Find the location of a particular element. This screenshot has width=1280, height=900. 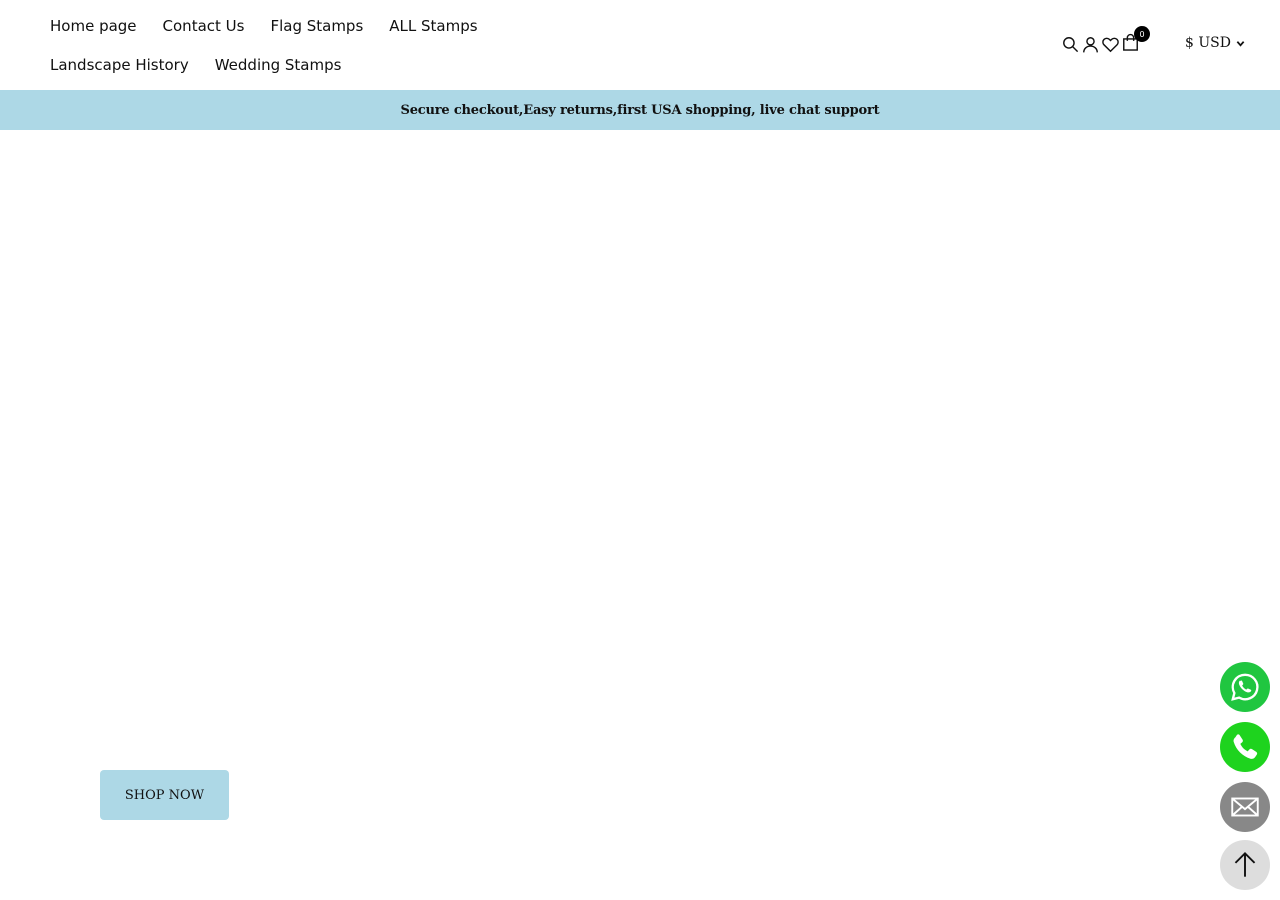

cart-button: 0 is located at coordinates (1135, 41).